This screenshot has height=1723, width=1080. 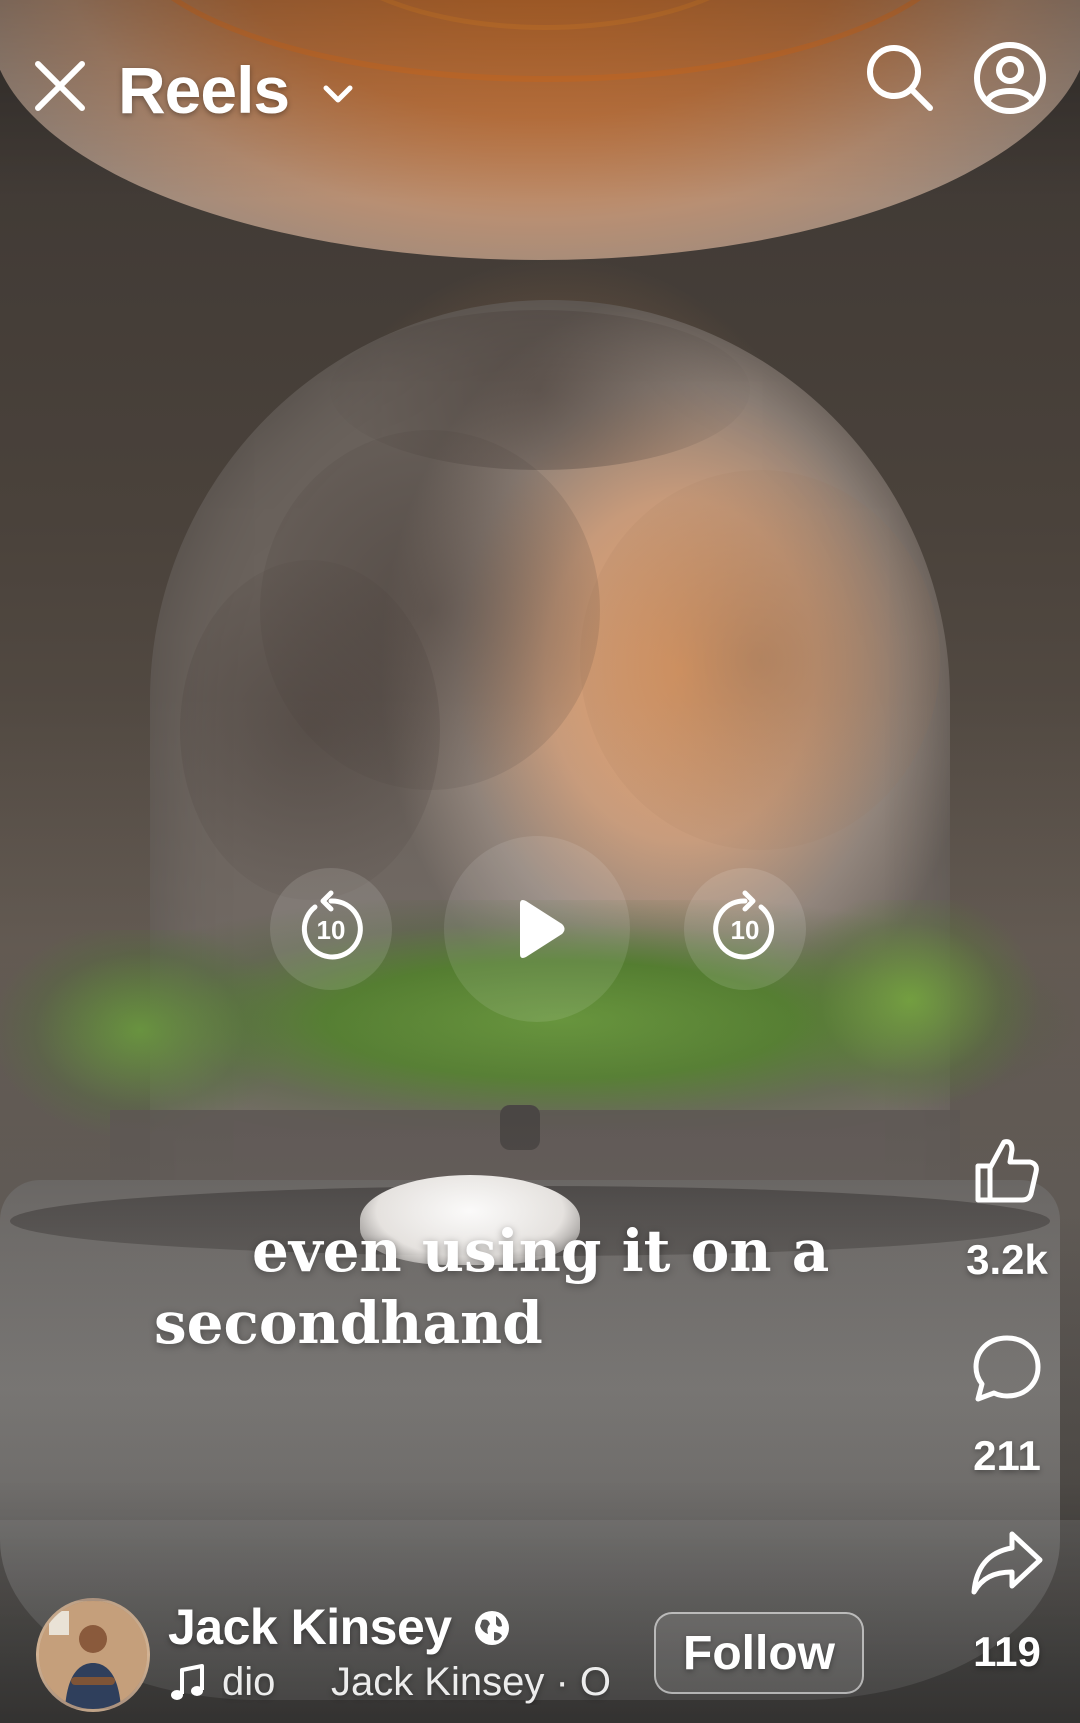 What do you see at coordinates (1007, 1369) in the screenshot?
I see `comment-icon` at bounding box center [1007, 1369].